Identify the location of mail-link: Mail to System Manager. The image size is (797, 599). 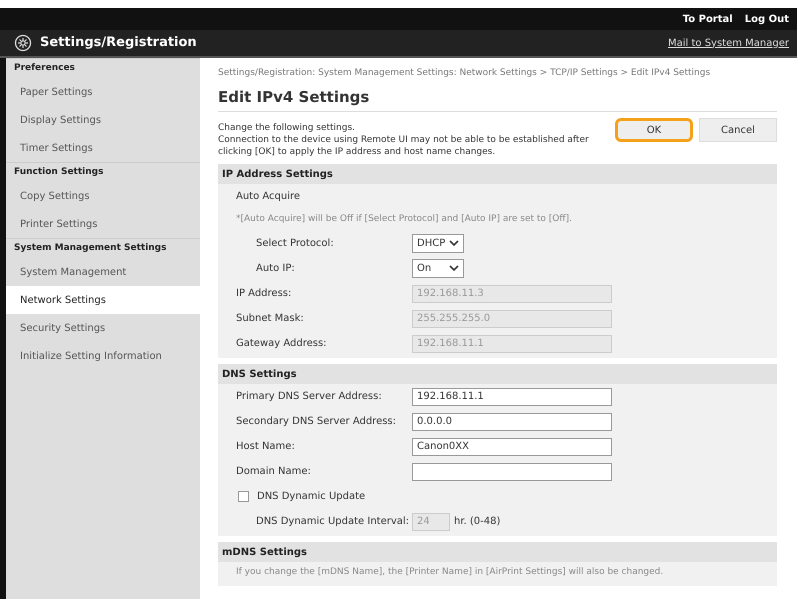
(728, 43).